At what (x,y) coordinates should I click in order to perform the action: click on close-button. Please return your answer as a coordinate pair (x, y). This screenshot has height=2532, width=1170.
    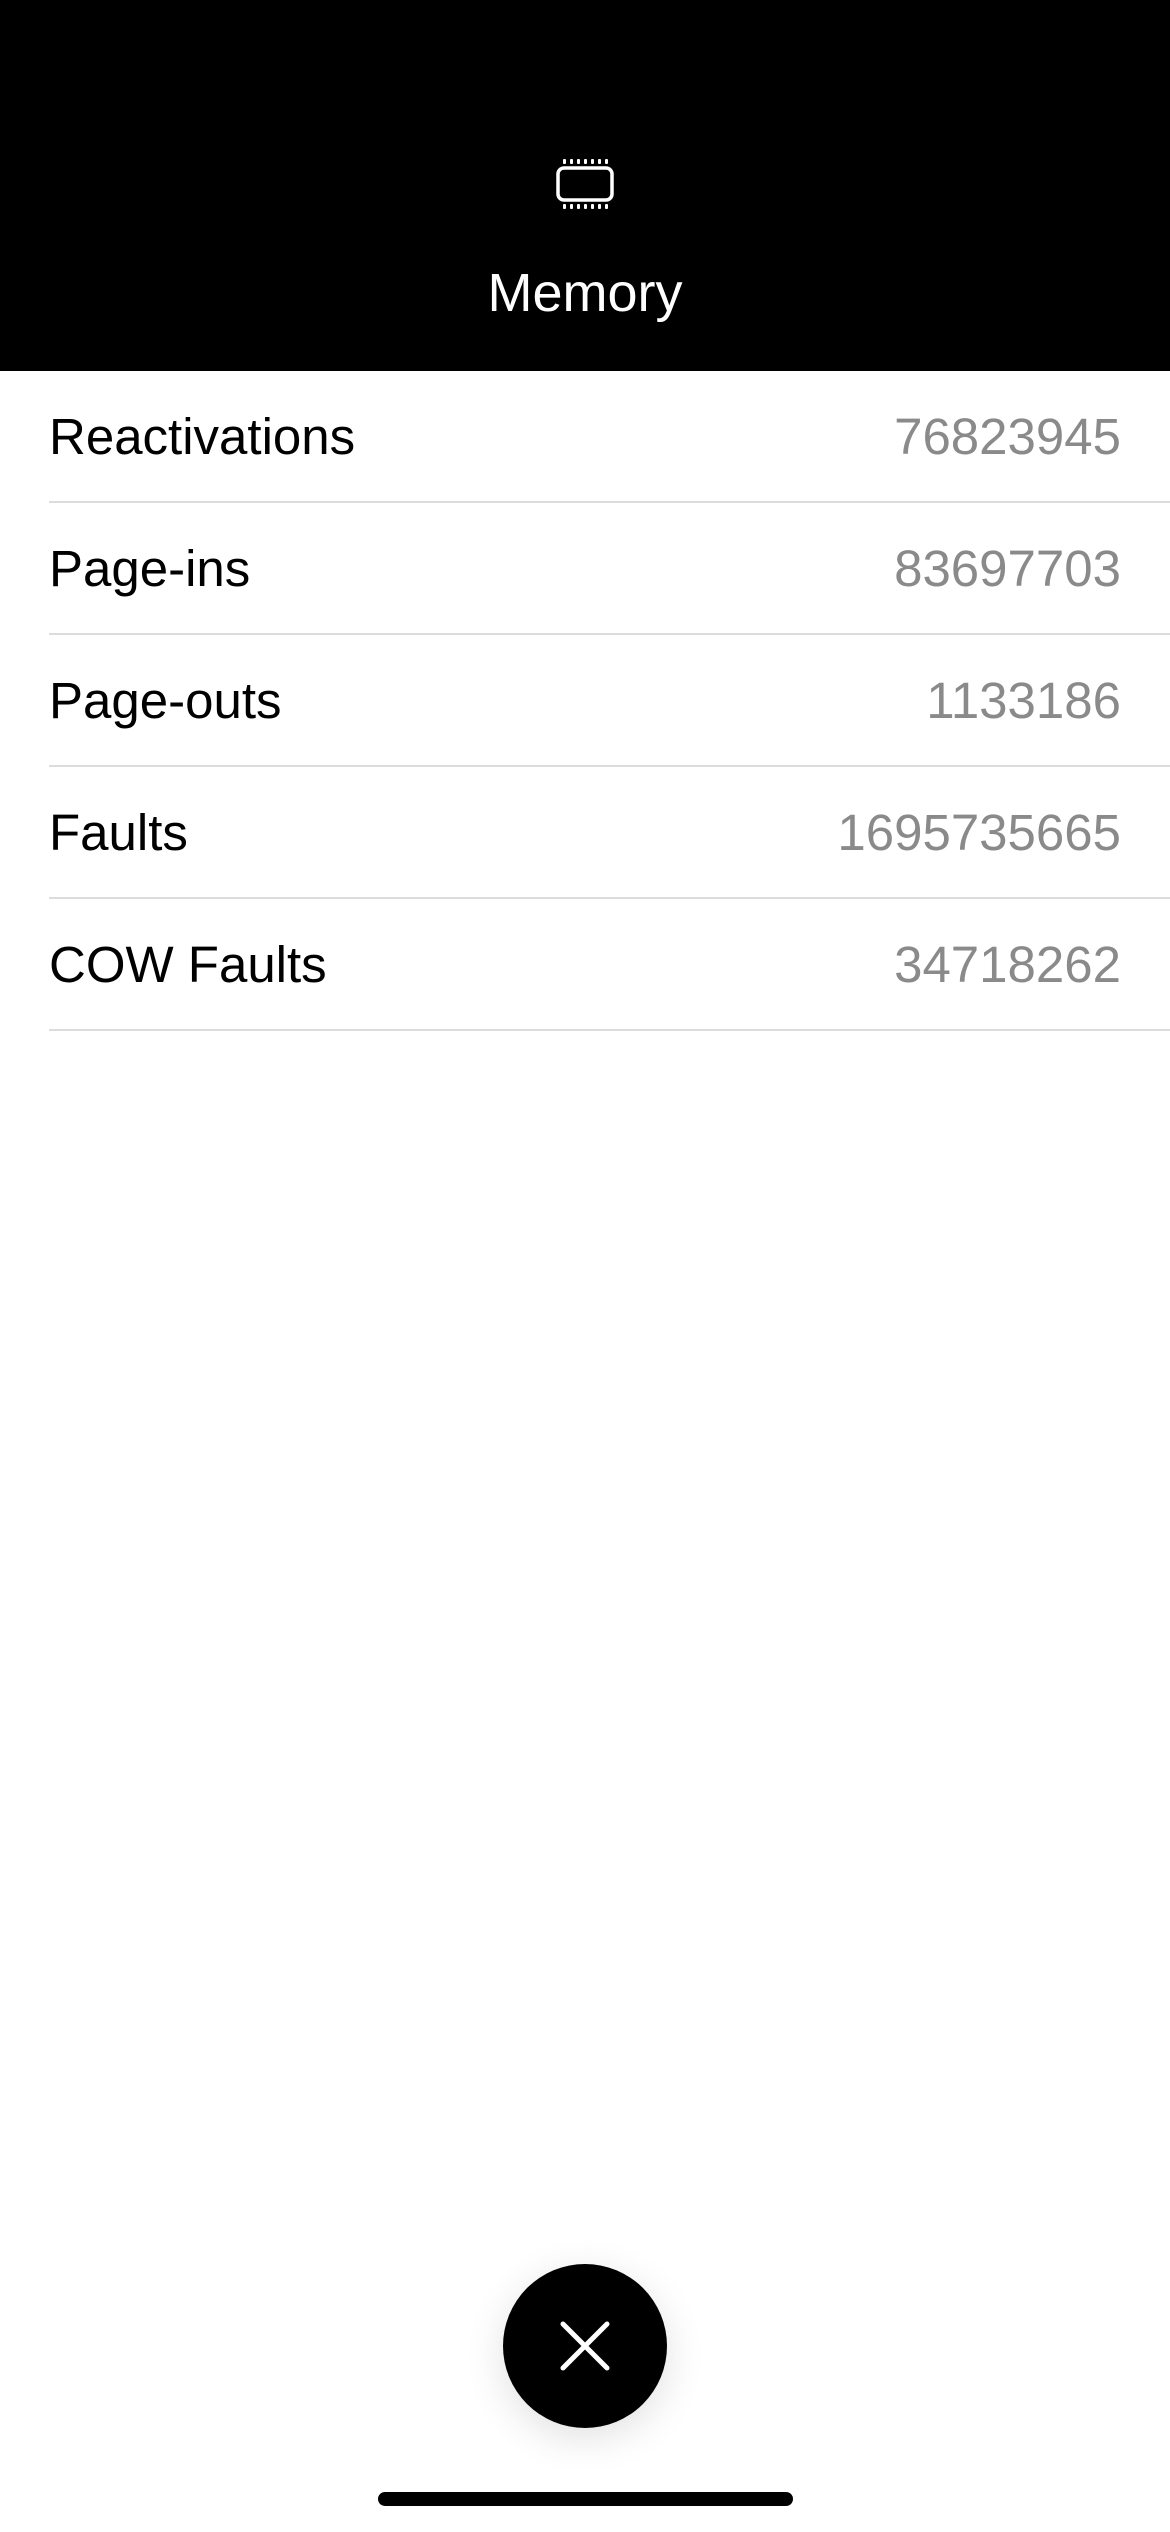
    Looking at the image, I should click on (585, 2346).